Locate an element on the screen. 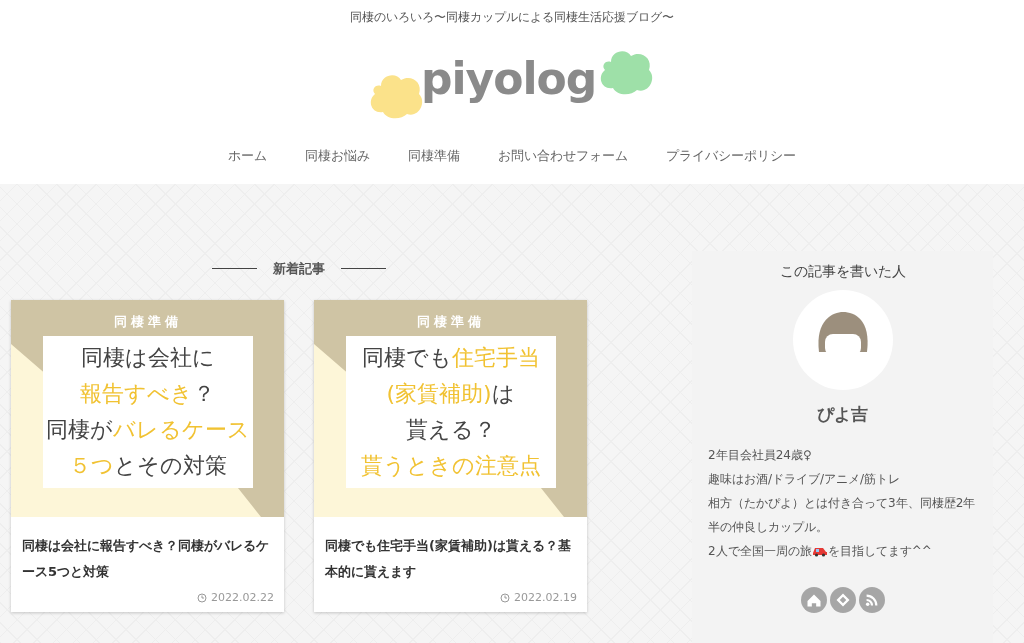 The image size is (1024, 643). home-icon is located at coordinates (813, 600).